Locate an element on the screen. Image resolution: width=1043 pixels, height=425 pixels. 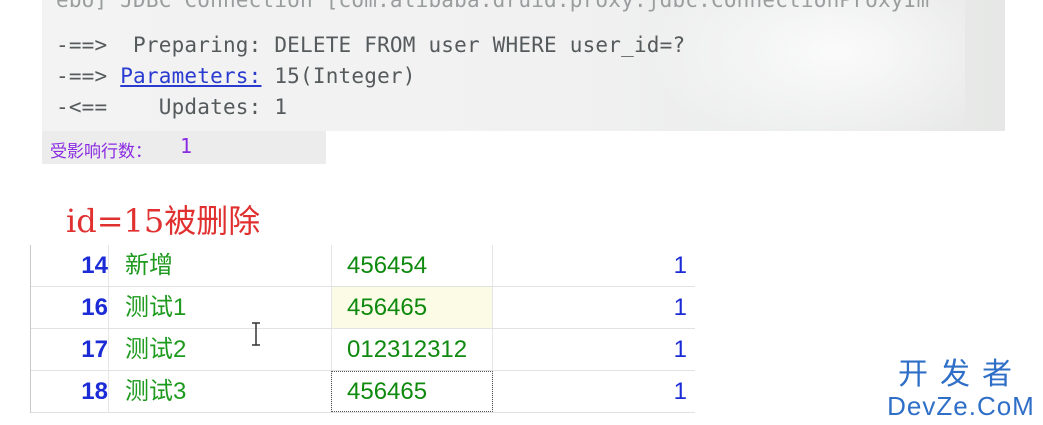
cell-id: 16 is located at coordinates (69, 307).